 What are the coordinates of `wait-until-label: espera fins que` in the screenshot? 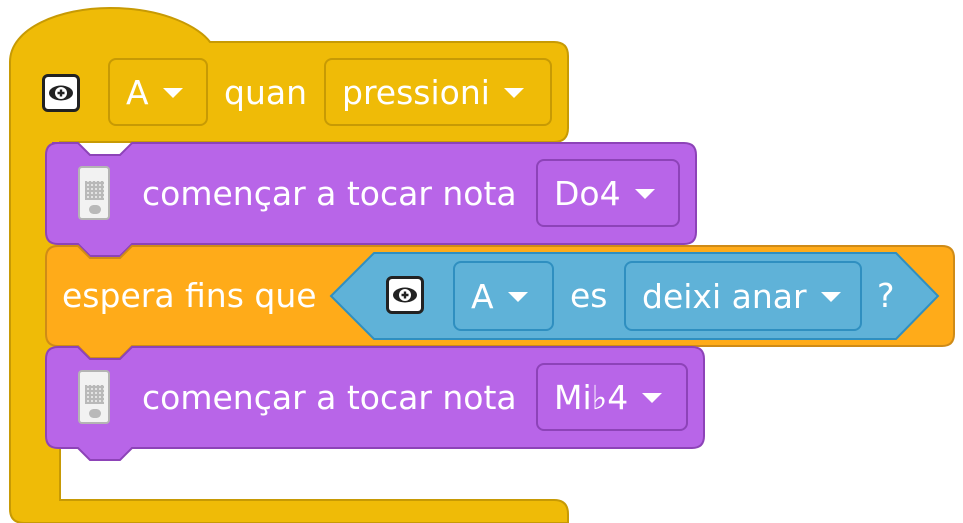 It's located at (189, 295).